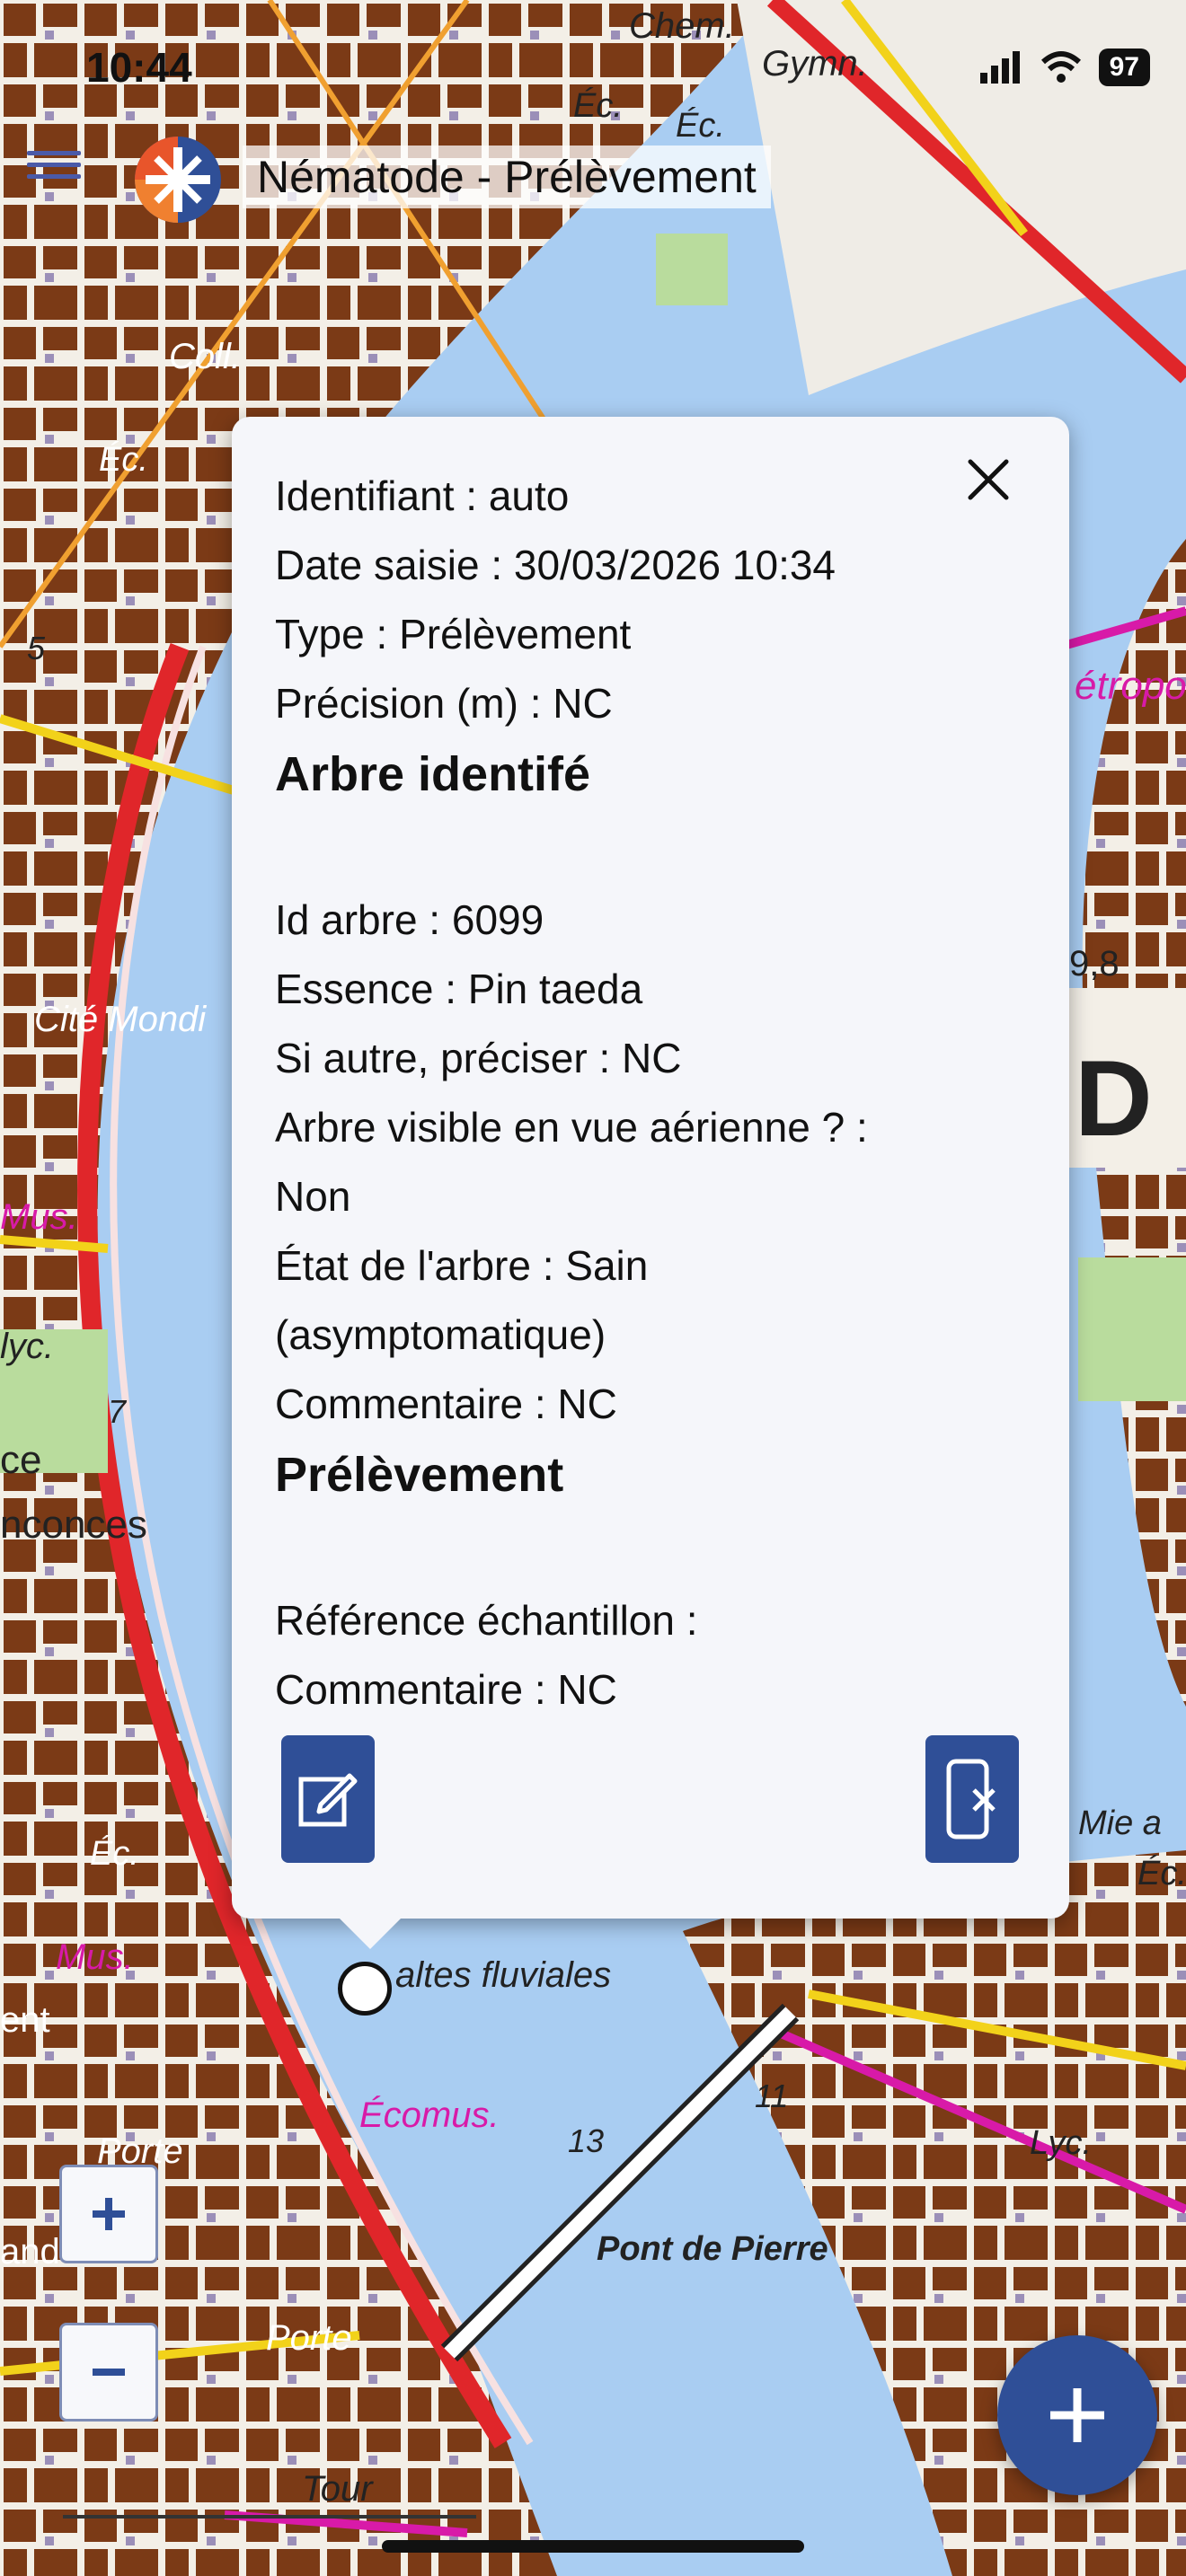  Describe the element at coordinates (446, 1689) in the screenshot. I see `field-commentaire-prelevement: Commentaire : NC` at that location.